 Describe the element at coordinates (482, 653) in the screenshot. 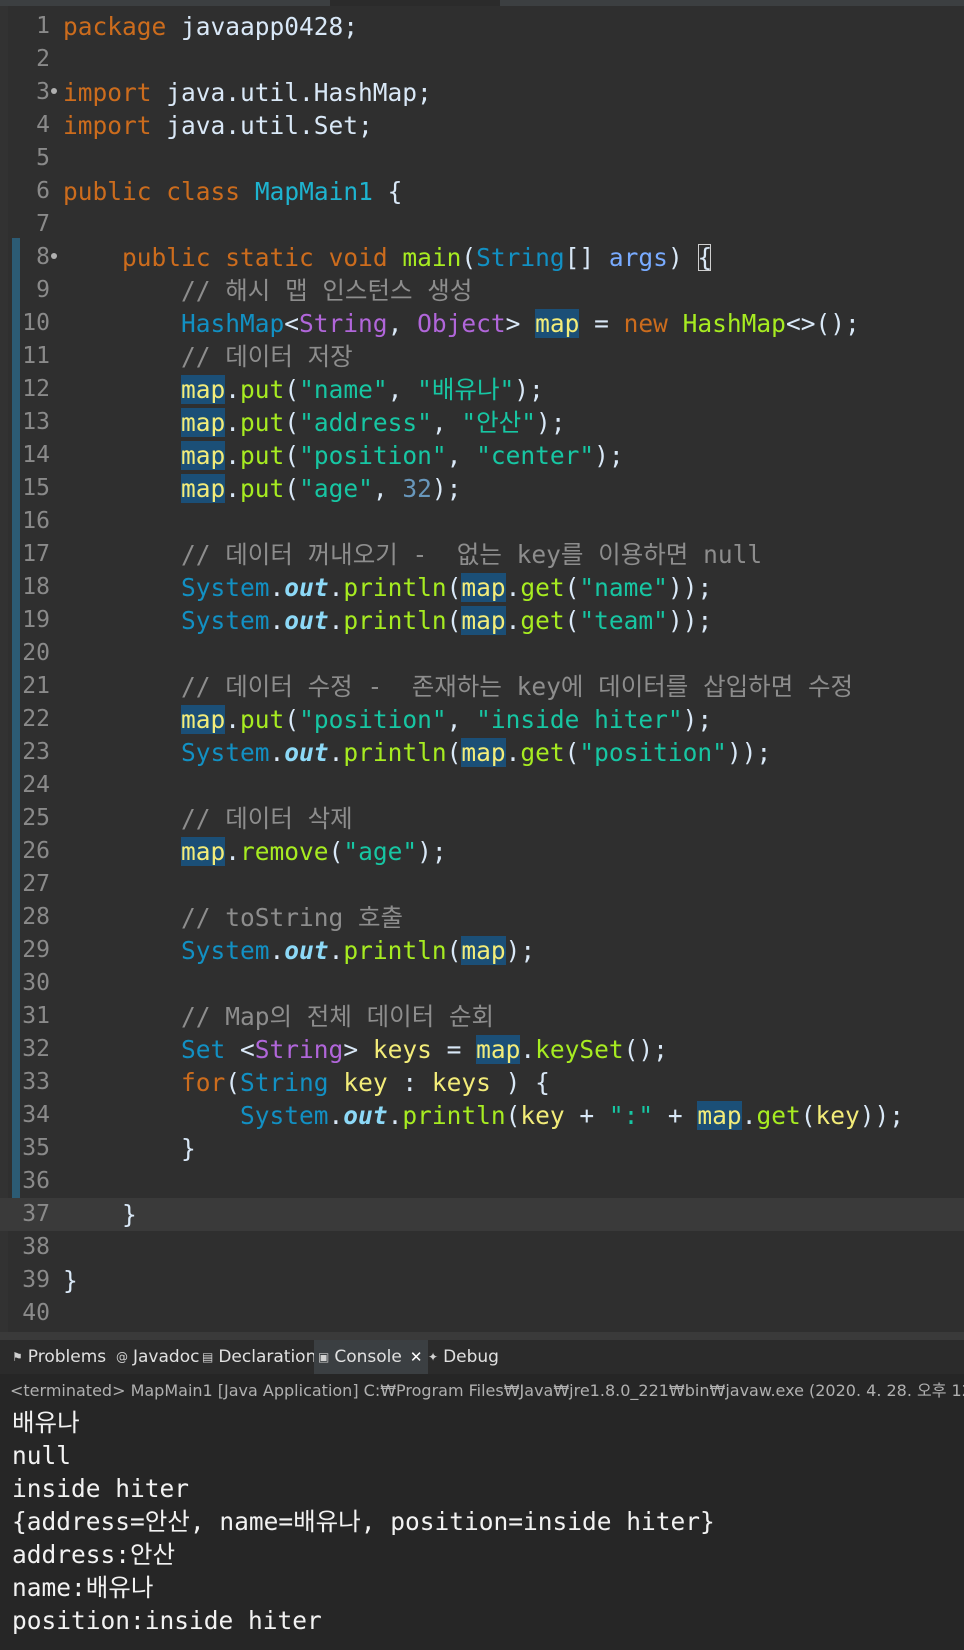

I see `code-line: 20` at that location.